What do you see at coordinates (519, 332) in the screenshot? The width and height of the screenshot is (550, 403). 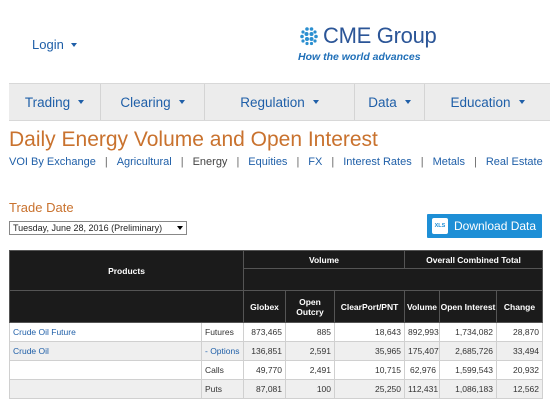 I see `cell-change: 28,870` at bounding box center [519, 332].